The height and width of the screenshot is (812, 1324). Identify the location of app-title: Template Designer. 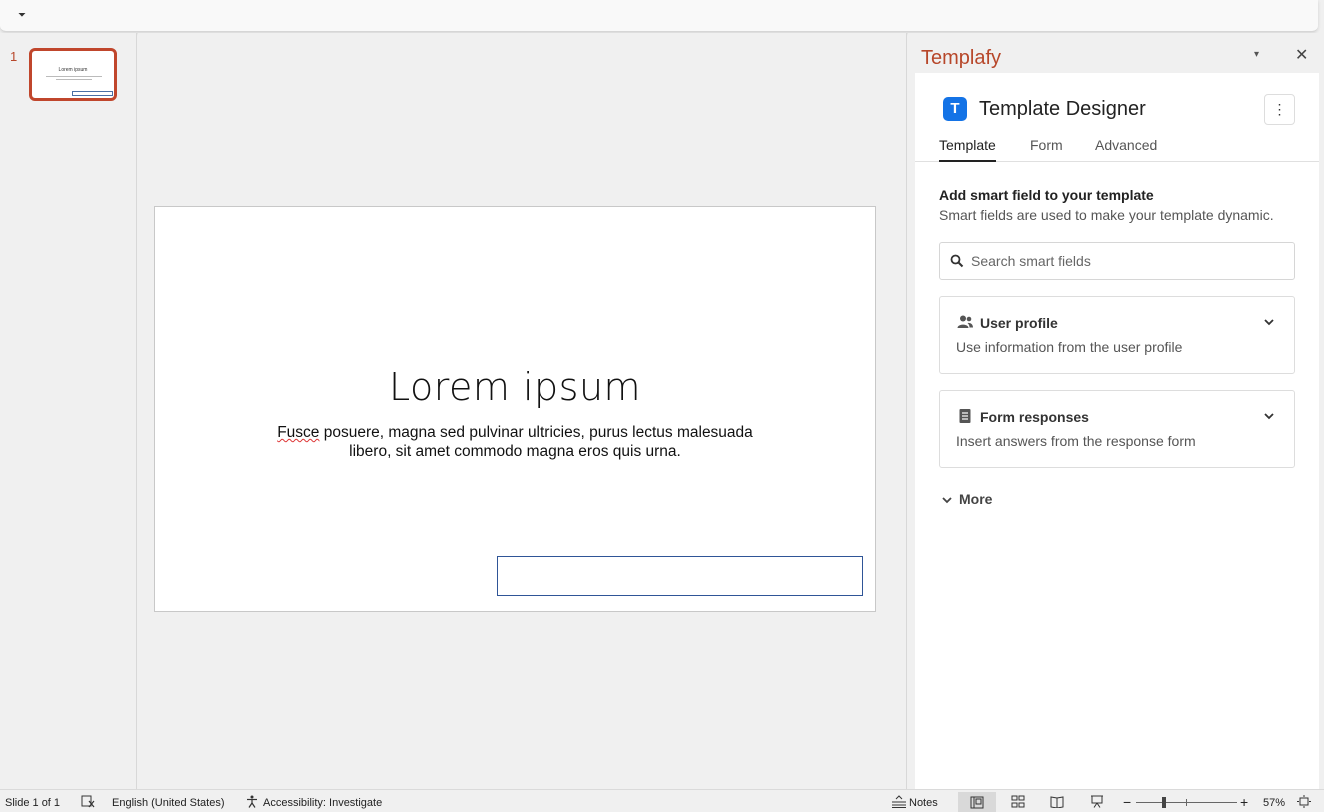
(1062, 109).